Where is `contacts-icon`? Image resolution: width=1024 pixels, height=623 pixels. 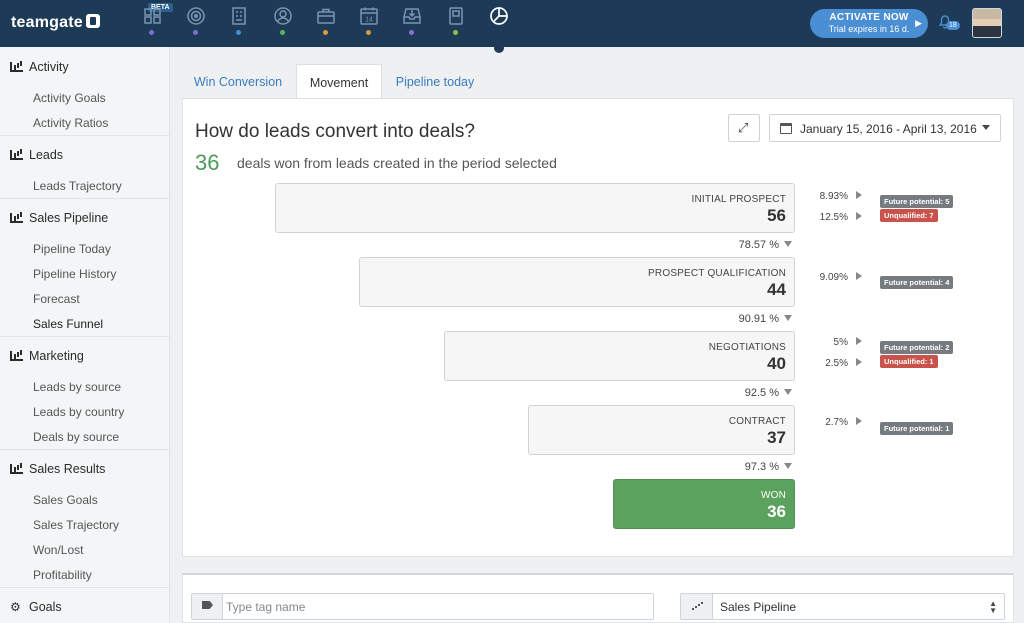 contacts-icon is located at coordinates (283, 16).